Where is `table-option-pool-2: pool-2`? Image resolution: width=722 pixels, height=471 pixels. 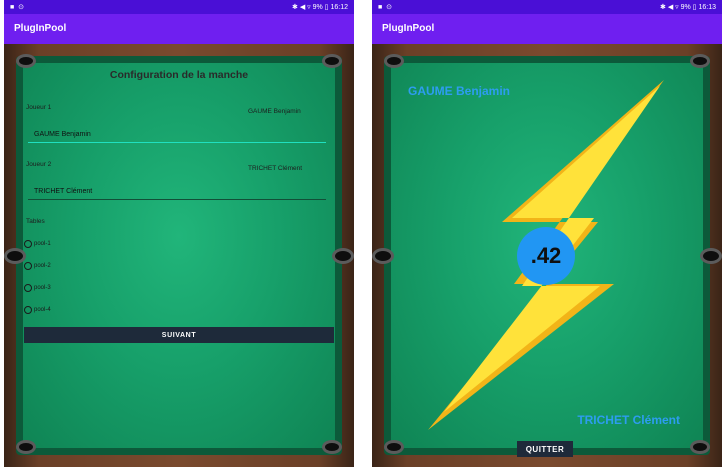 table-option-pool-2: pool-2 is located at coordinates (37, 266).